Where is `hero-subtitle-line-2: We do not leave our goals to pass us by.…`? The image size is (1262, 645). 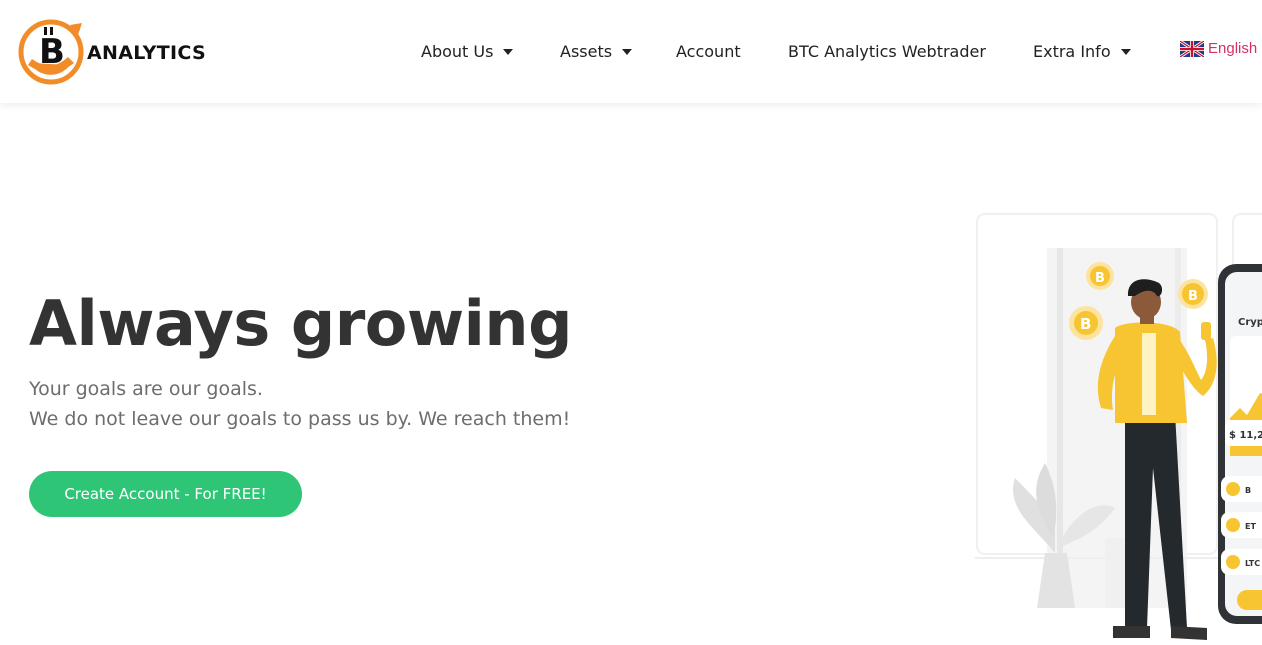
hero-subtitle-line-2: We do not leave our goals to pass us by.… is located at coordinates (300, 419).